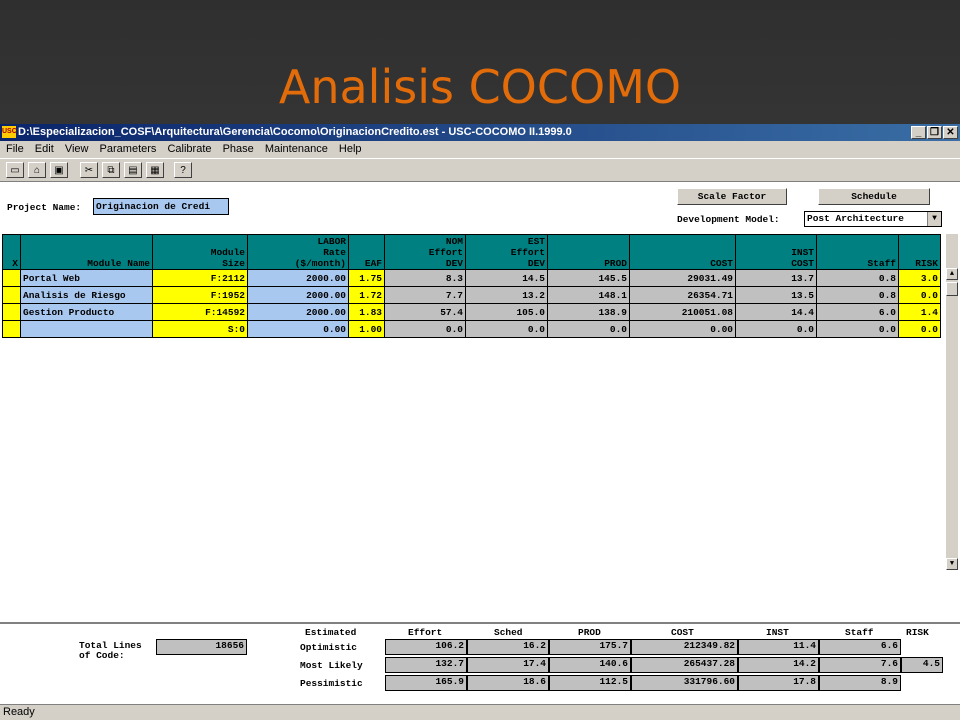 This screenshot has height=720, width=960. Describe the element at coordinates (480, 170) in the screenshot. I see `toolbar: ▭ ⌂ ▣ ✂ ⧉ ▤ ▦ ?` at that location.